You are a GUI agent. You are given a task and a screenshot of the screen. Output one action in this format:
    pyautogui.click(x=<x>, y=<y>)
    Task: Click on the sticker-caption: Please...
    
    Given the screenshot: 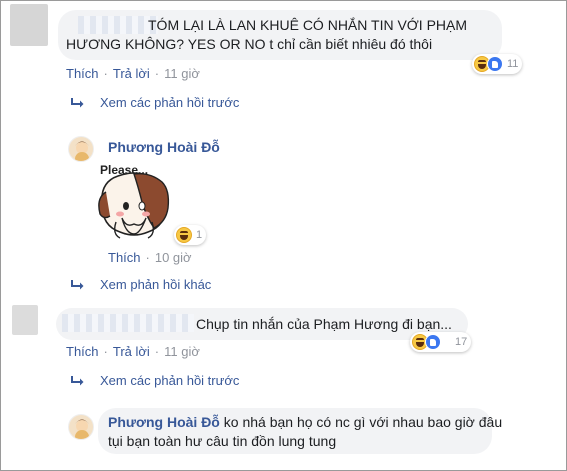 What is the action you would take?
    pyautogui.click(x=124, y=170)
    